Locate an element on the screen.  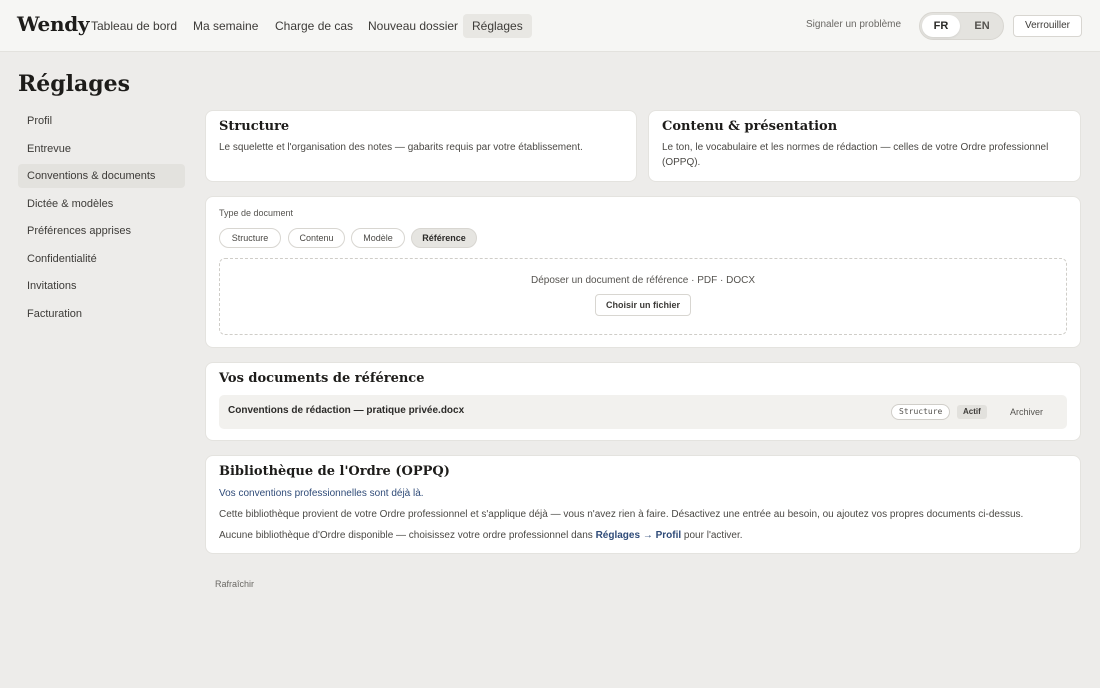
document-type-label: Type de document is located at coordinates (256, 213).